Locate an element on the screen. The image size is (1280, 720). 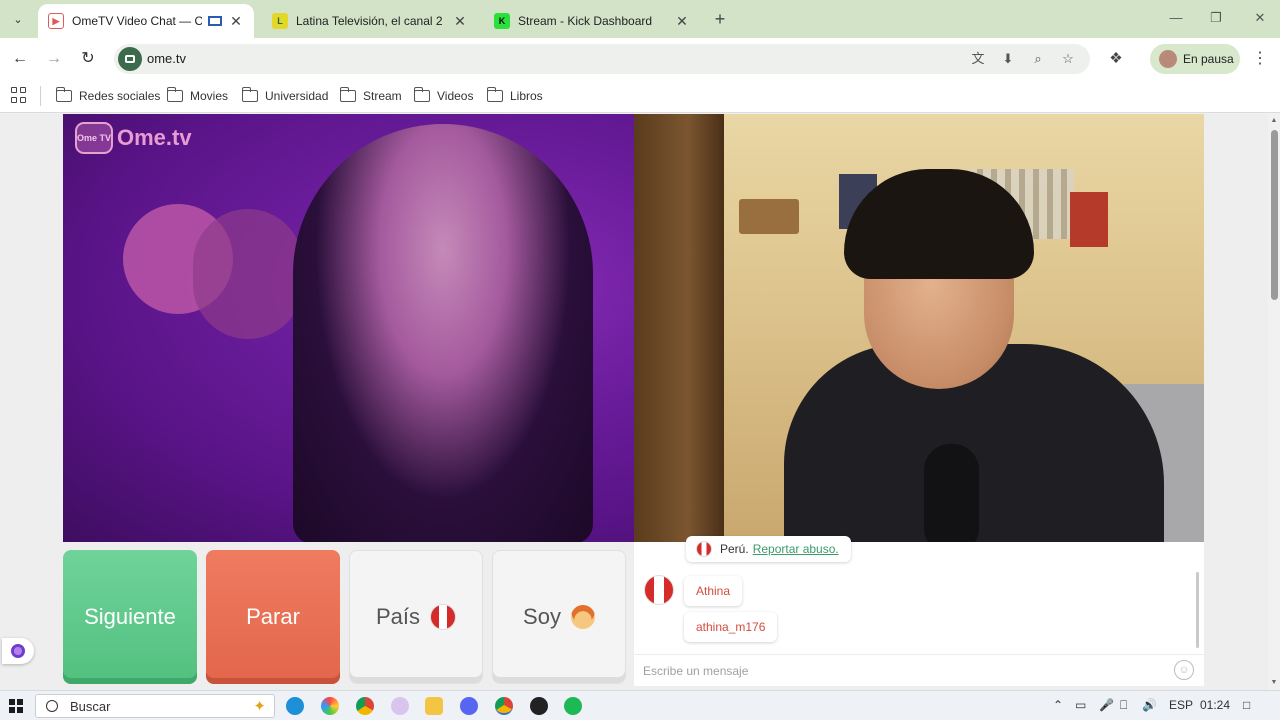
obs-icon is located at coordinates (539, 706).